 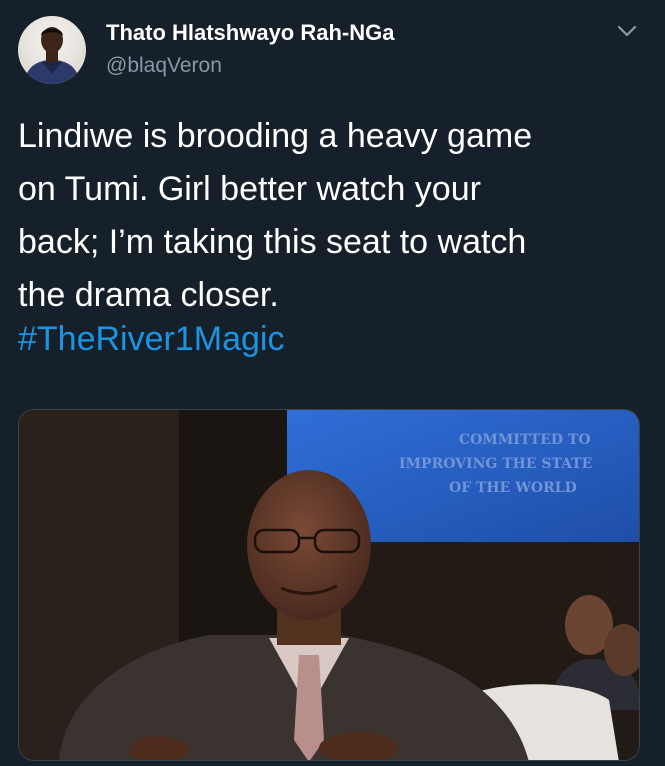 I want to click on tweet-text-line: on Tumi. Girl better watch your, so click(x=249, y=189).